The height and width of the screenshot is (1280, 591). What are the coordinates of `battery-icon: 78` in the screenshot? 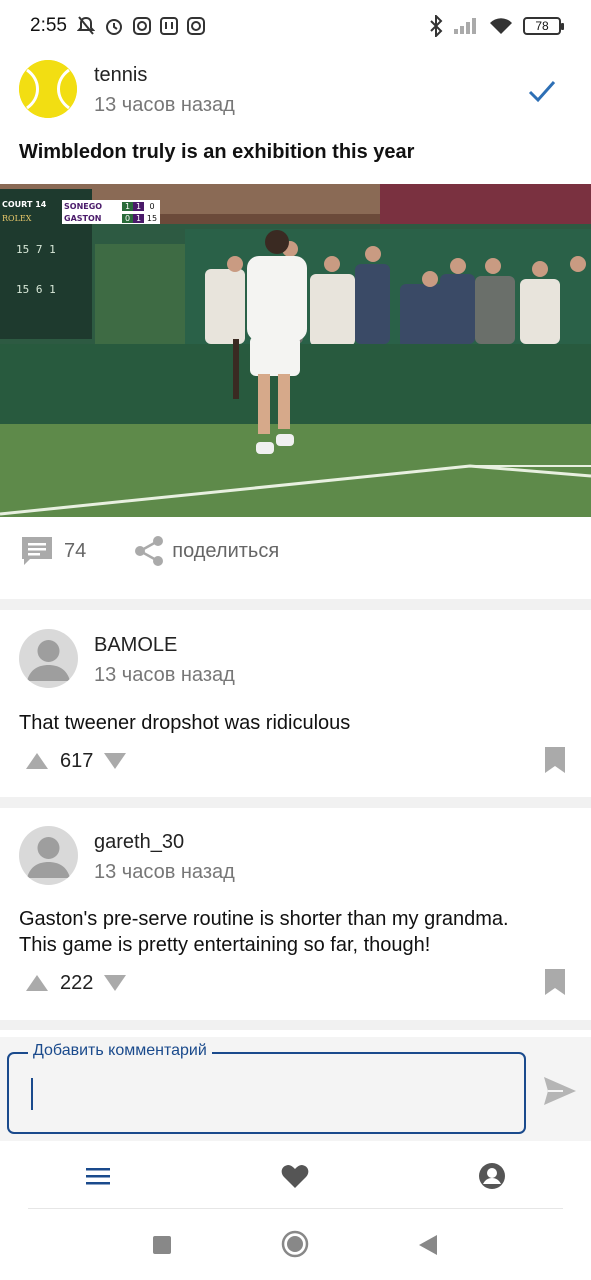 It's located at (543, 26).